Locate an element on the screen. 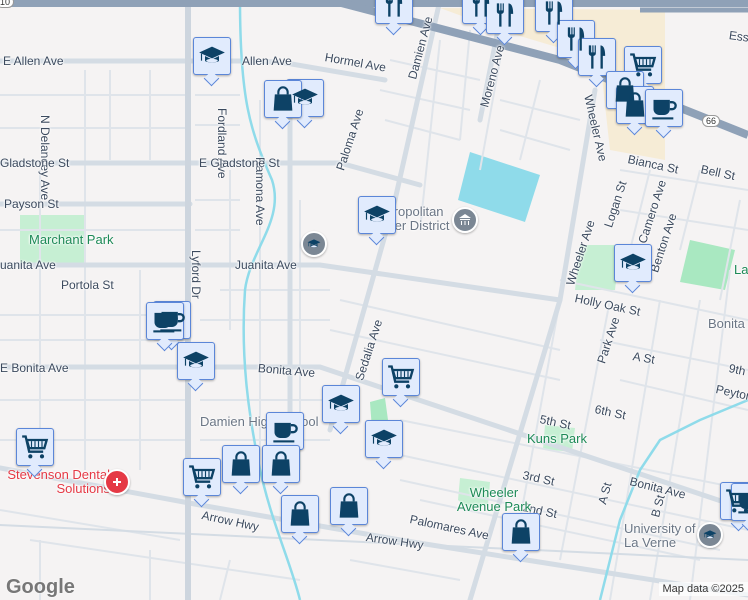 The width and height of the screenshot is (748, 600). civic-building-icon is located at coordinates (465, 219).